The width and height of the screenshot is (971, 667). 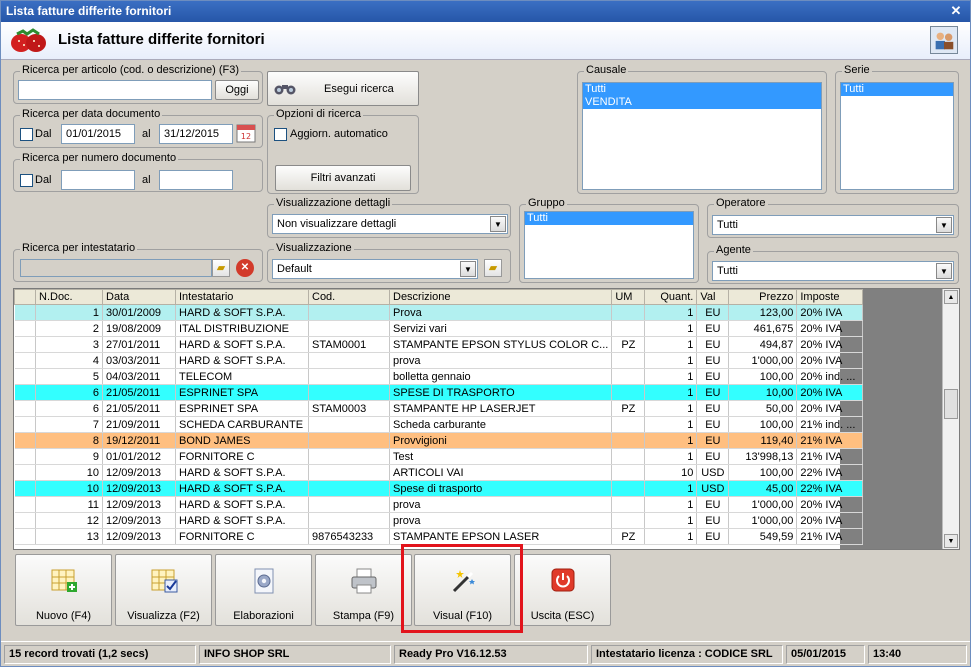 What do you see at coordinates (115, 90) in the screenshot?
I see `search-article-input` at bounding box center [115, 90].